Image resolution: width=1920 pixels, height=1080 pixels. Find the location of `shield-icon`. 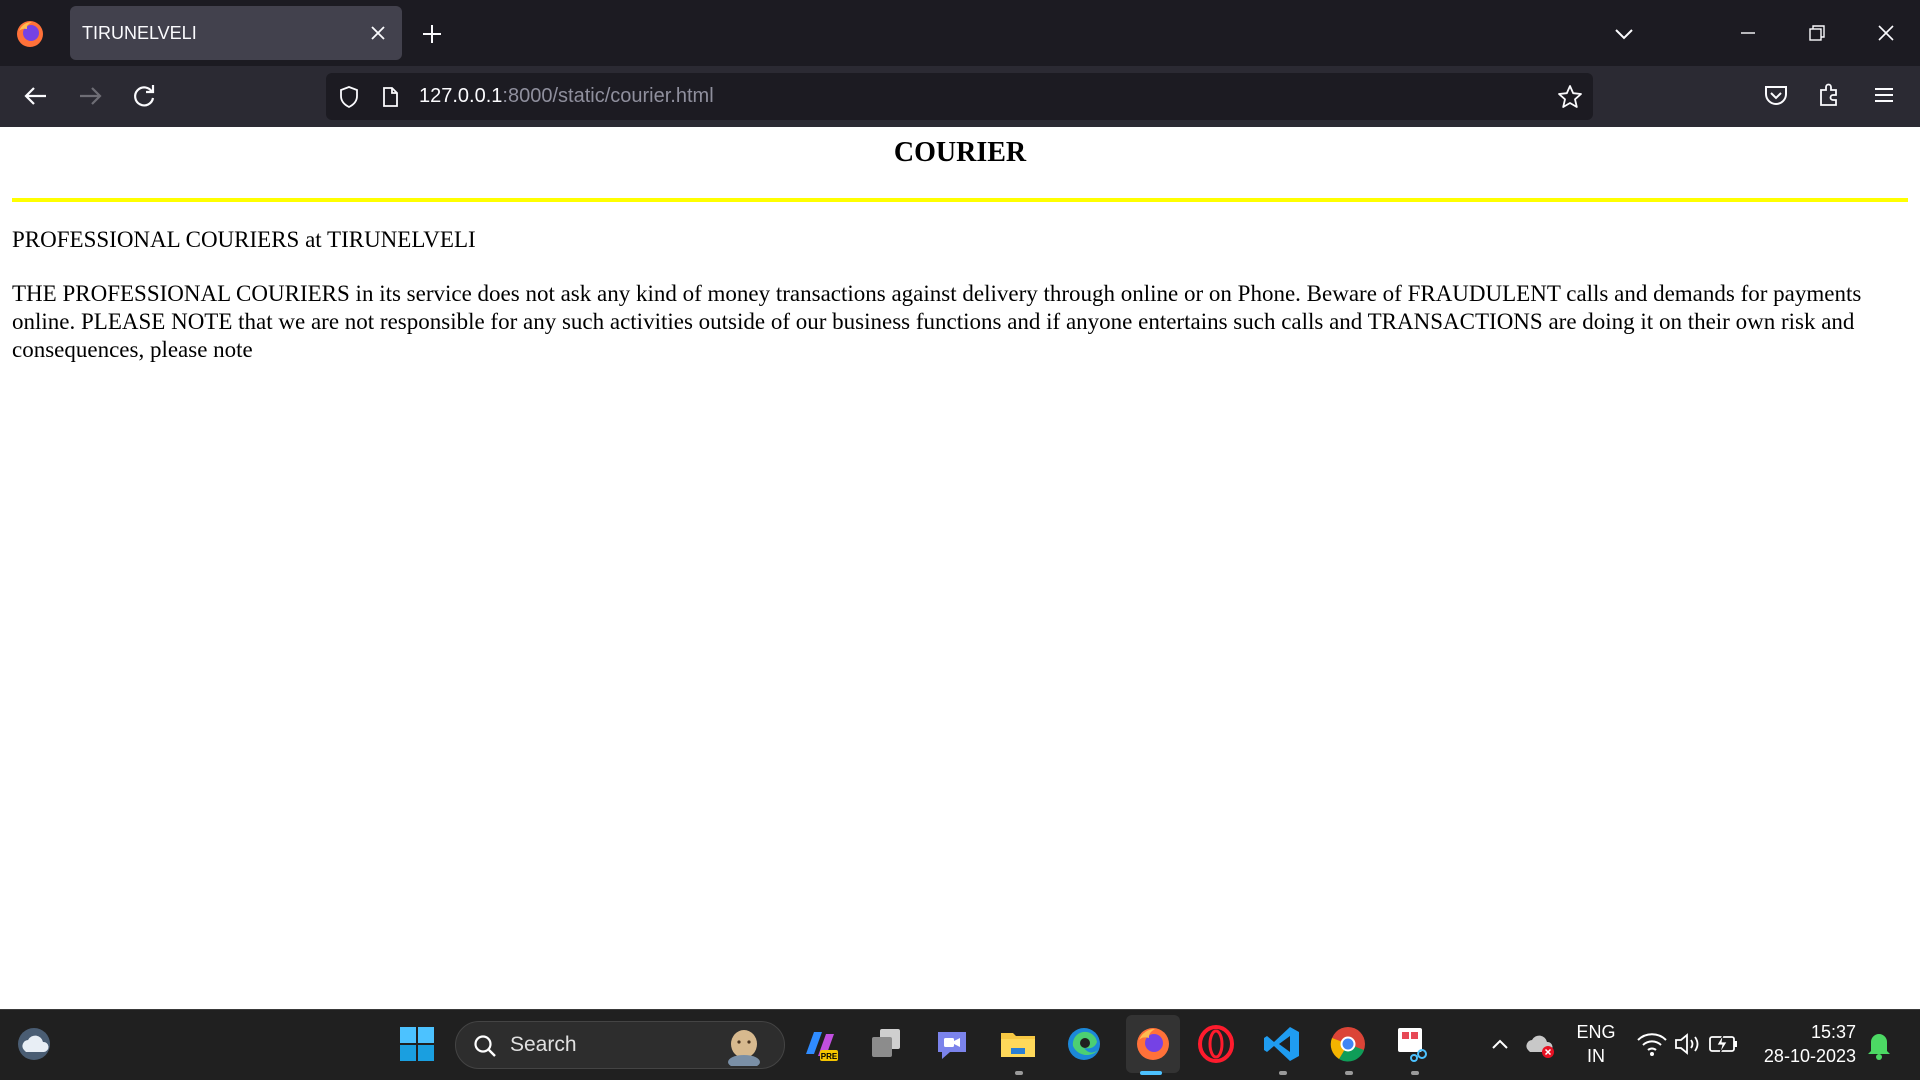

shield-icon is located at coordinates (349, 97).